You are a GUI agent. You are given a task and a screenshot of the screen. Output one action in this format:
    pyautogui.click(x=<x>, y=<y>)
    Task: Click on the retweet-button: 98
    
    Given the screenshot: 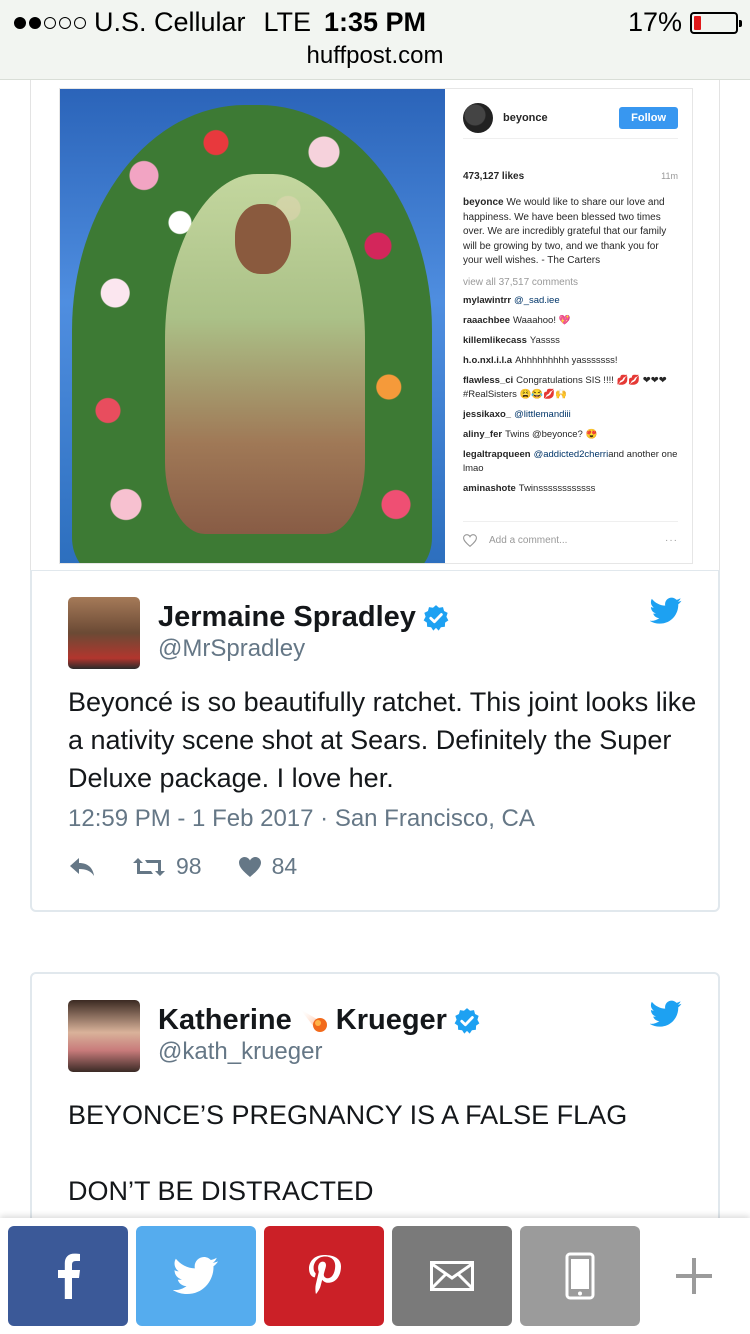 What is the action you would take?
    pyautogui.click(x=167, y=866)
    